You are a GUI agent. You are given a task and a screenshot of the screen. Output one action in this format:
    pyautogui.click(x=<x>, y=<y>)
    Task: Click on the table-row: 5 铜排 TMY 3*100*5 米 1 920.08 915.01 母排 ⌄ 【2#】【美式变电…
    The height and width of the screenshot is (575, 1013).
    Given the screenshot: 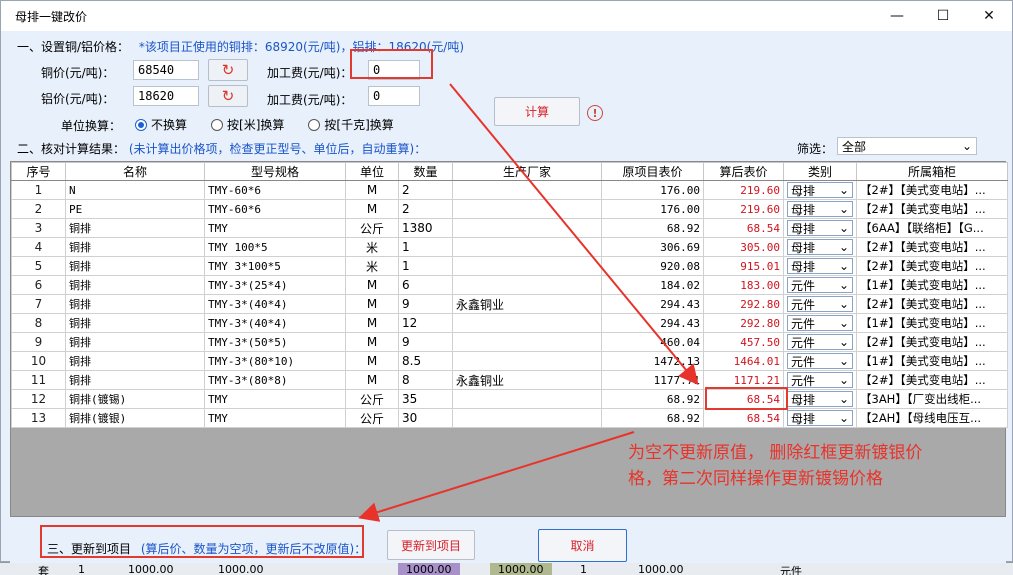 What is the action you would take?
    pyautogui.click(x=509, y=266)
    